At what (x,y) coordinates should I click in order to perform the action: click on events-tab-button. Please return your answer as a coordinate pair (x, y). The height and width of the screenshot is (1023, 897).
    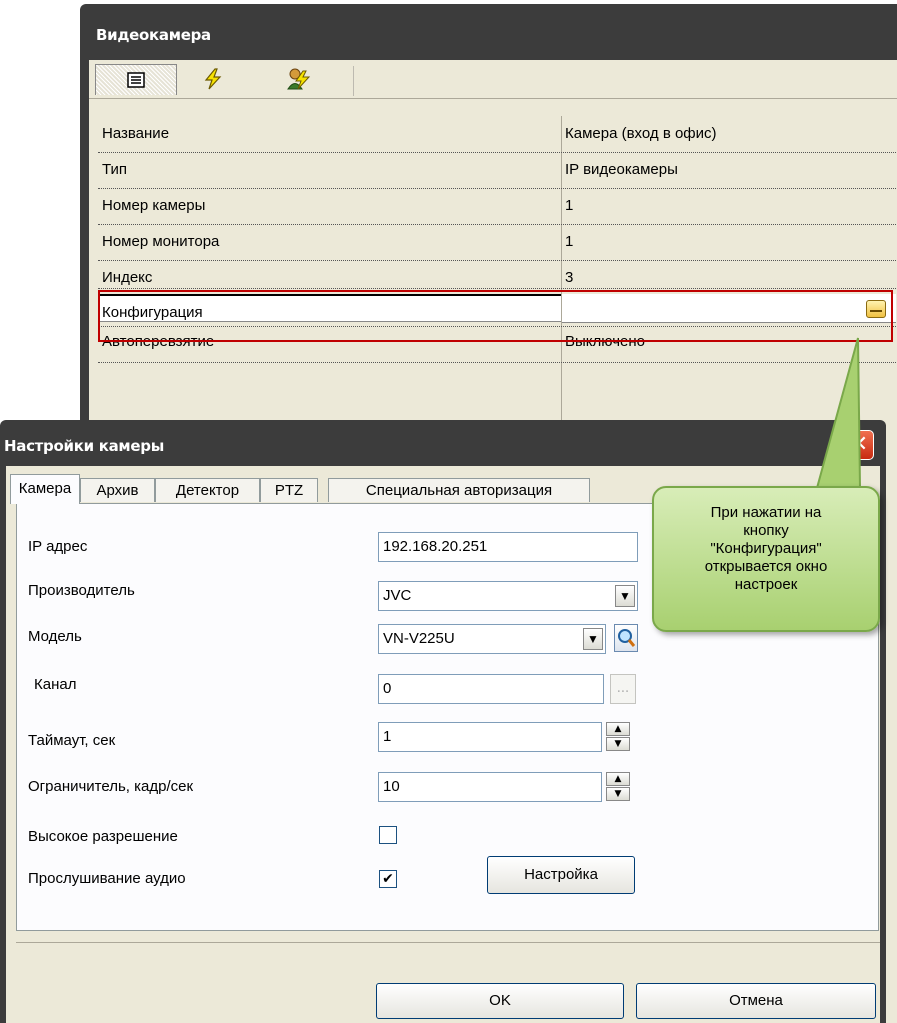
    Looking at the image, I should click on (213, 79).